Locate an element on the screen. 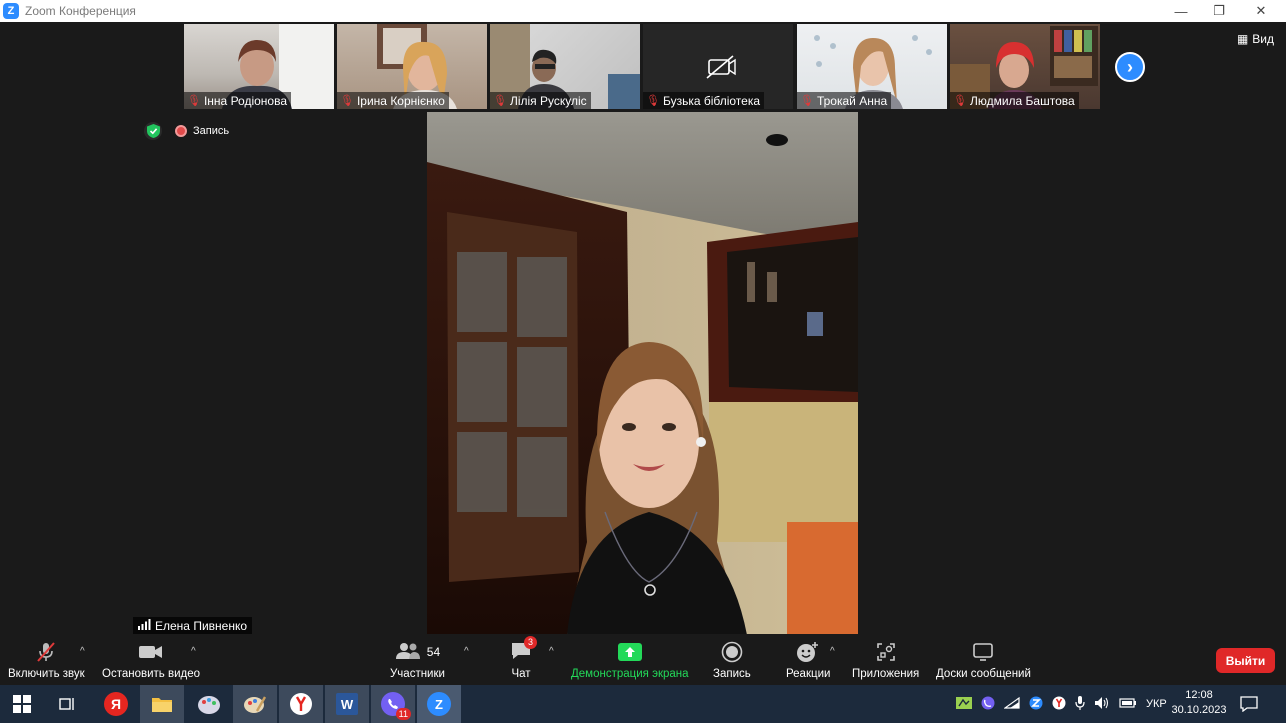 This screenshot has width=1286, height=723. recording-indicator: Запись is located at coordinates (202, 131).